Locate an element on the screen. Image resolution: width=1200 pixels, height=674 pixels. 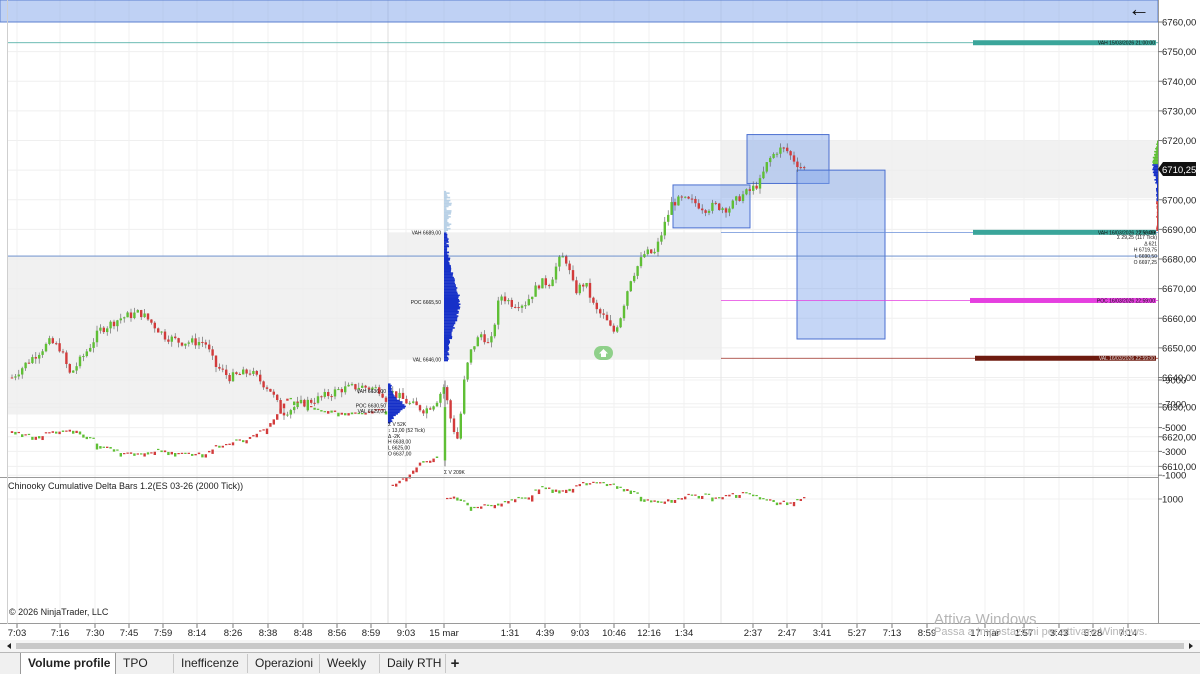
time-tick-label: 8:56 is located at coordinates (337, 633).